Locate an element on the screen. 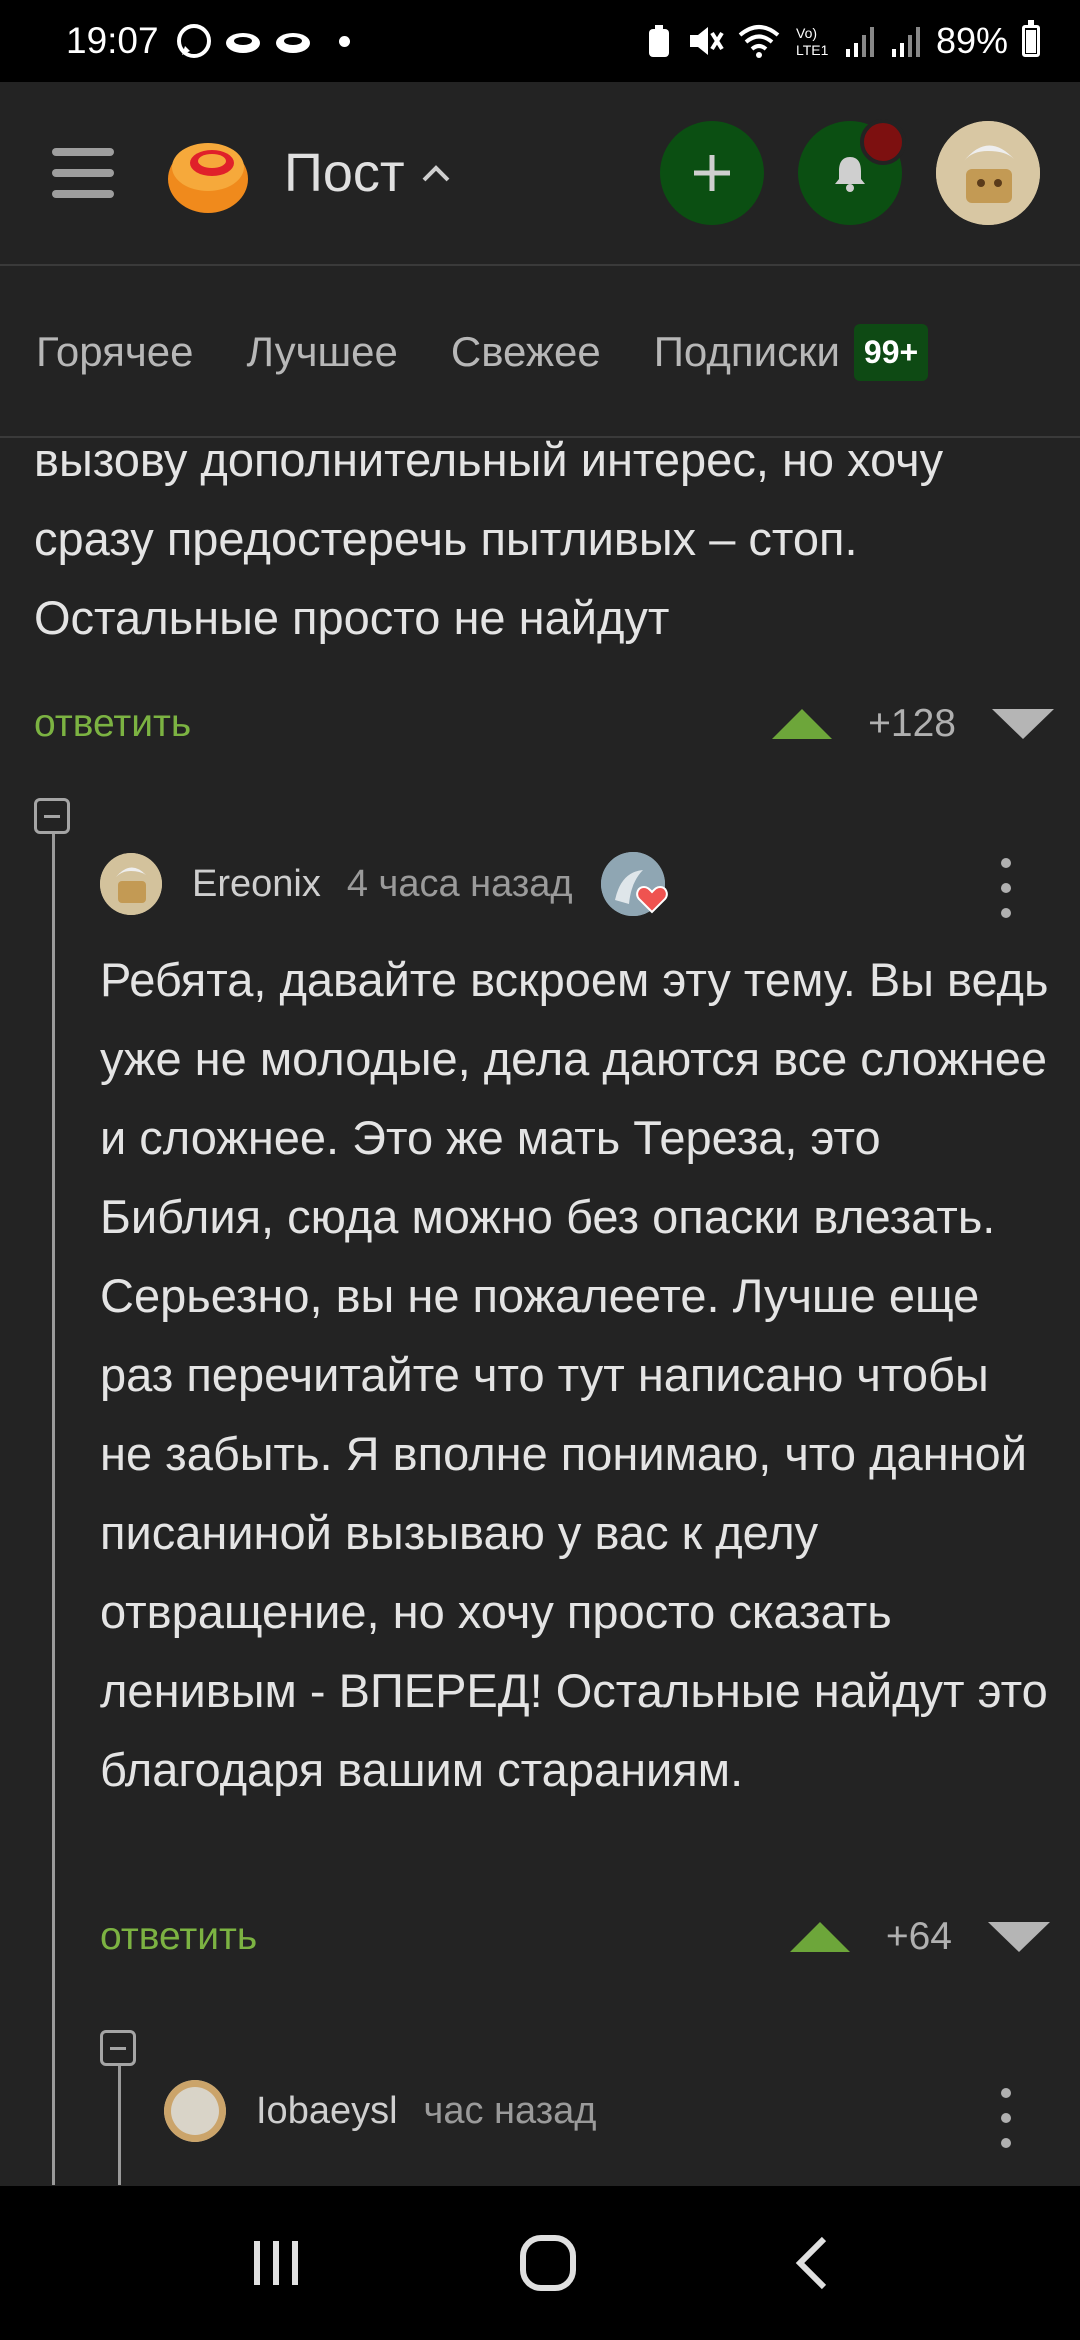 Image resolution: width=1080 pixels, height=2340 pixels. status-notification-icons is located at coordinates (244, 41).